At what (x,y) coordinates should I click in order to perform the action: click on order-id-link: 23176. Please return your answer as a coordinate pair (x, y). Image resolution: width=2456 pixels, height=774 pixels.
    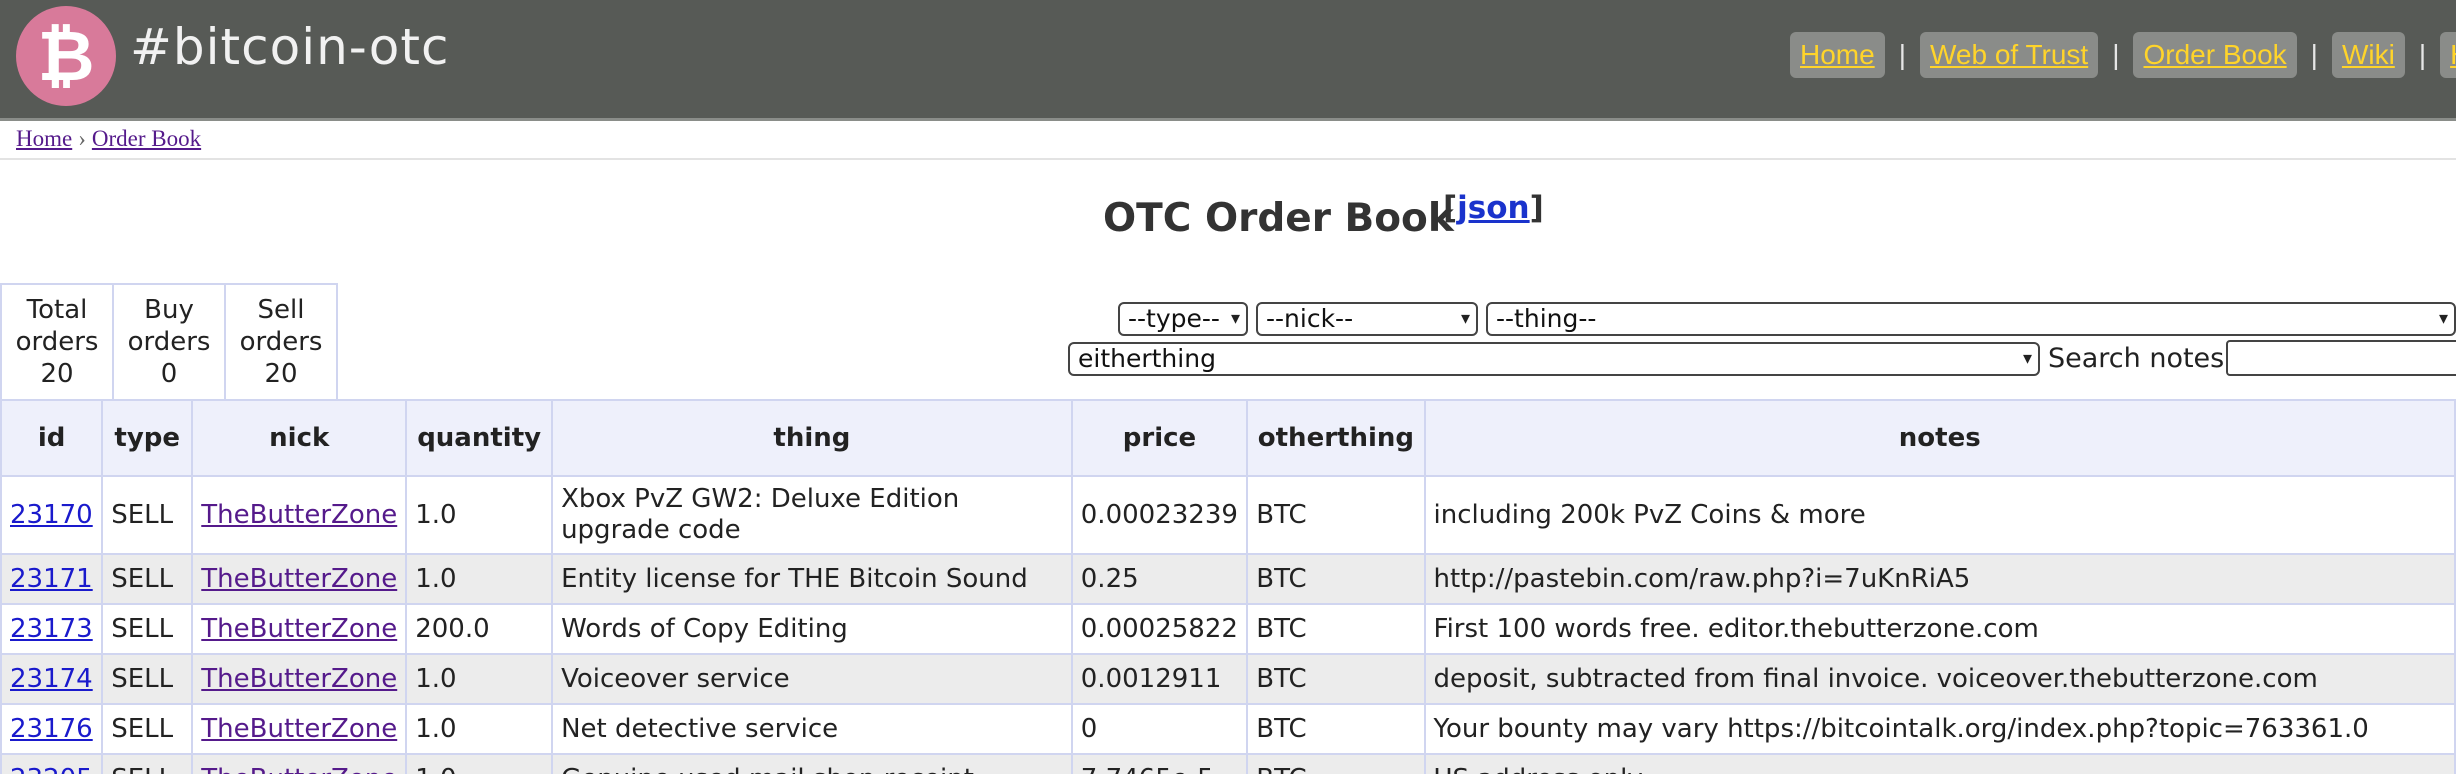
    Looking at the image, I should click on (51, 729).